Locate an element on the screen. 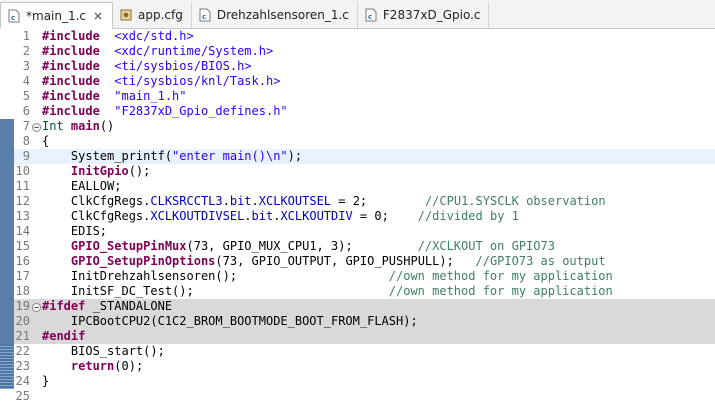 The height and width of the screenshot is (407, 715). tab-0: c *main_1.c is located at coordinates (57, 15).